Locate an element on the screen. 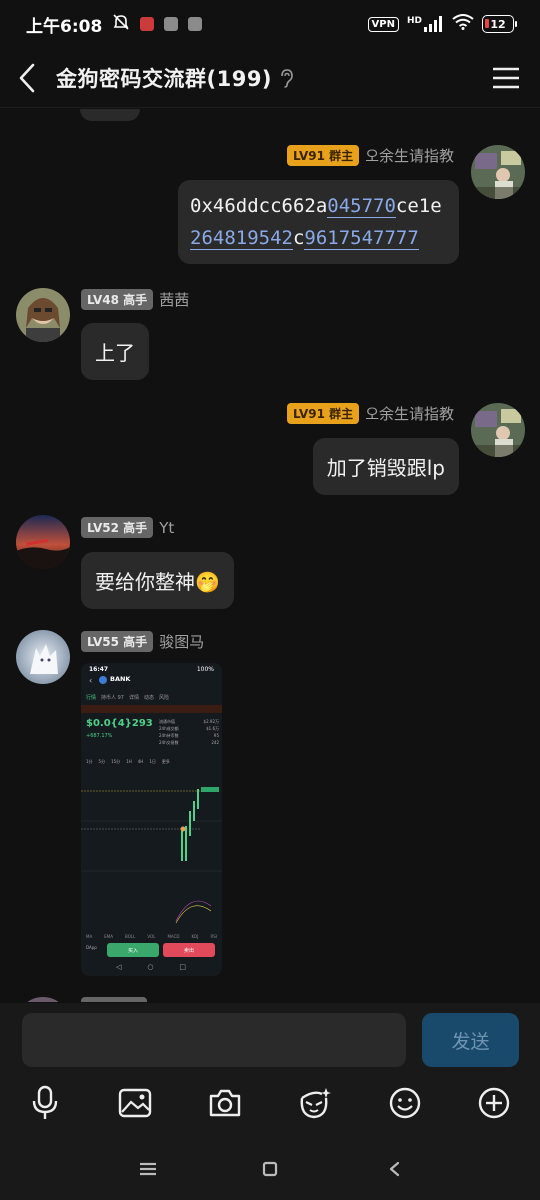 This screenshot has width=540, height=1200. stat-value: 242 is located at coordinates (215, 742).